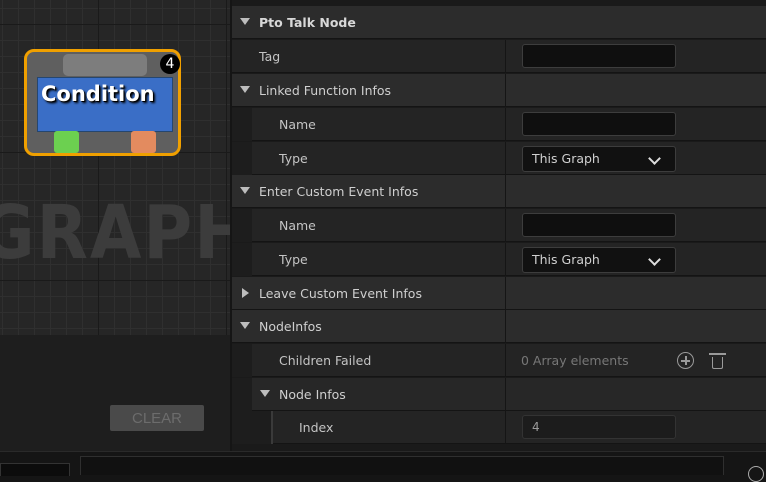 Image resolution: width=766 pixels, height=482 pixels. Describe the element at coordinates (290, 326) in the screenshot. I see `category-label: NodeInfos` at that location.